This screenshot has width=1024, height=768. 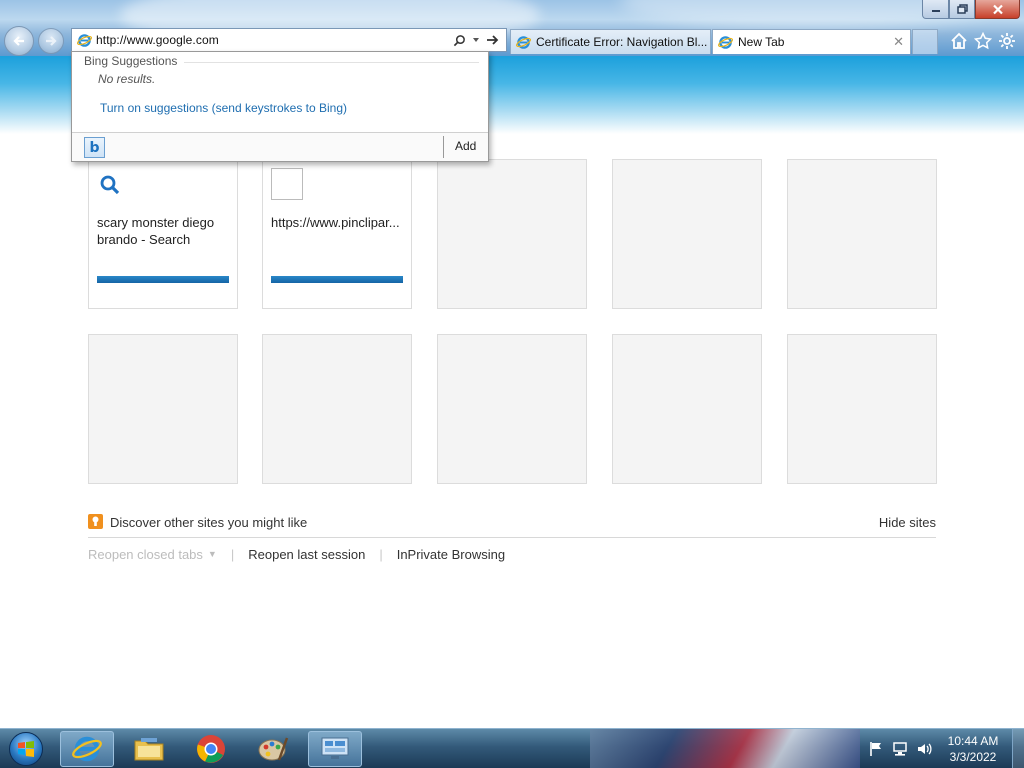 What do you see at coordinates (493, 40) in the screenshot?
I see `go-arrow-icon` at bounding box center [493, 40].